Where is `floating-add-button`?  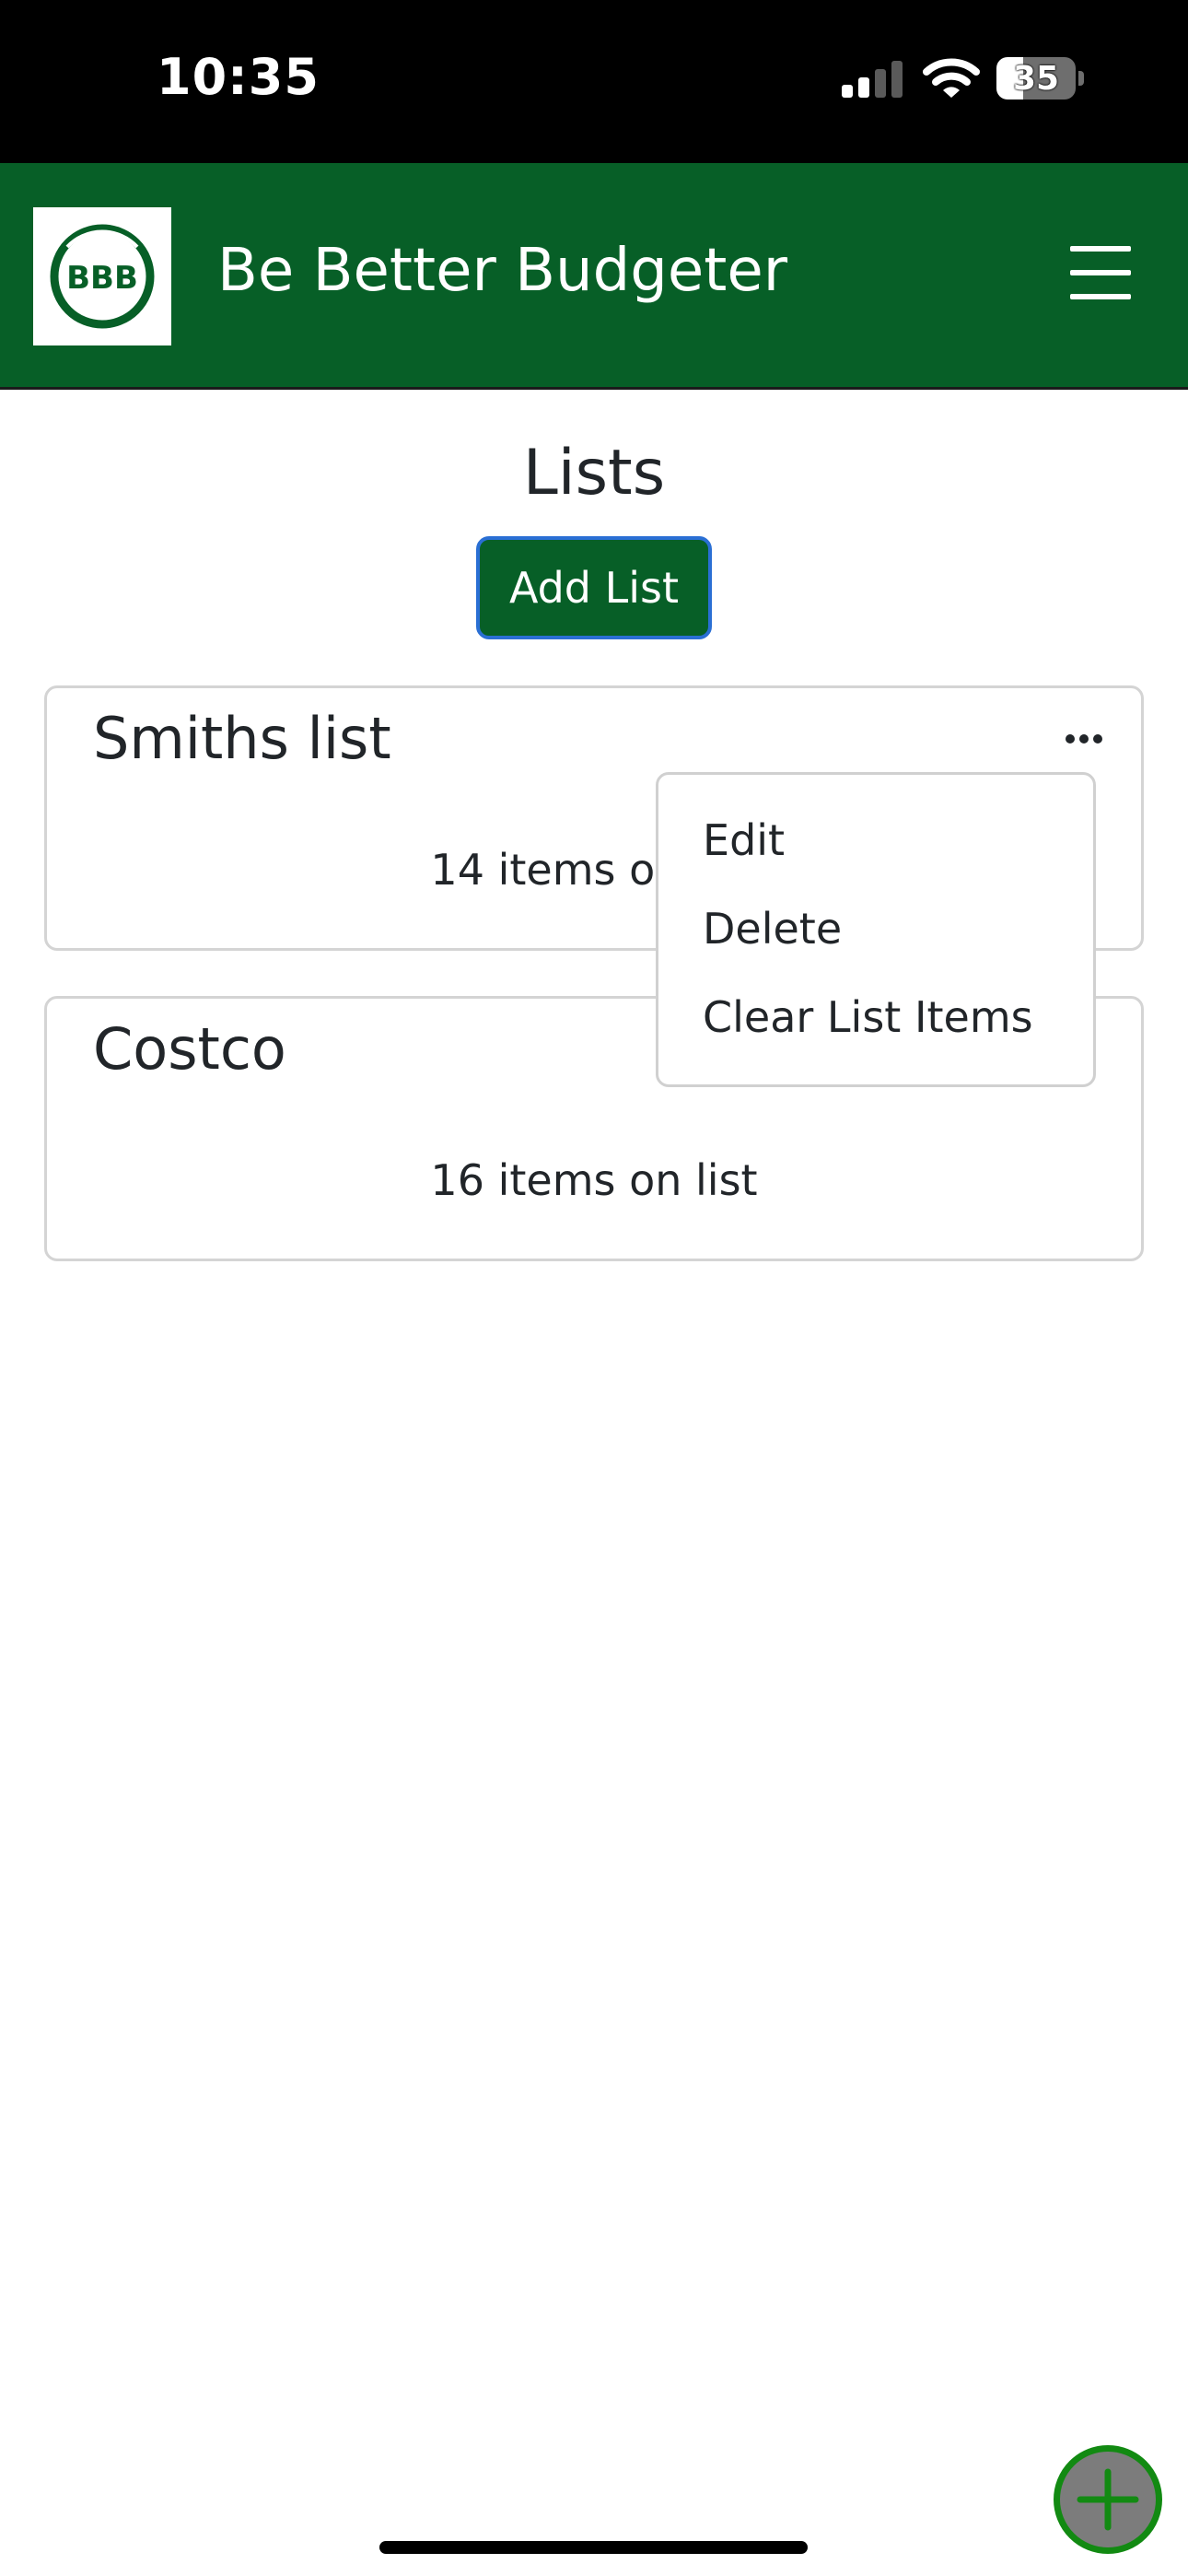 floating-add-button is located at coordinates (1108, 2499).